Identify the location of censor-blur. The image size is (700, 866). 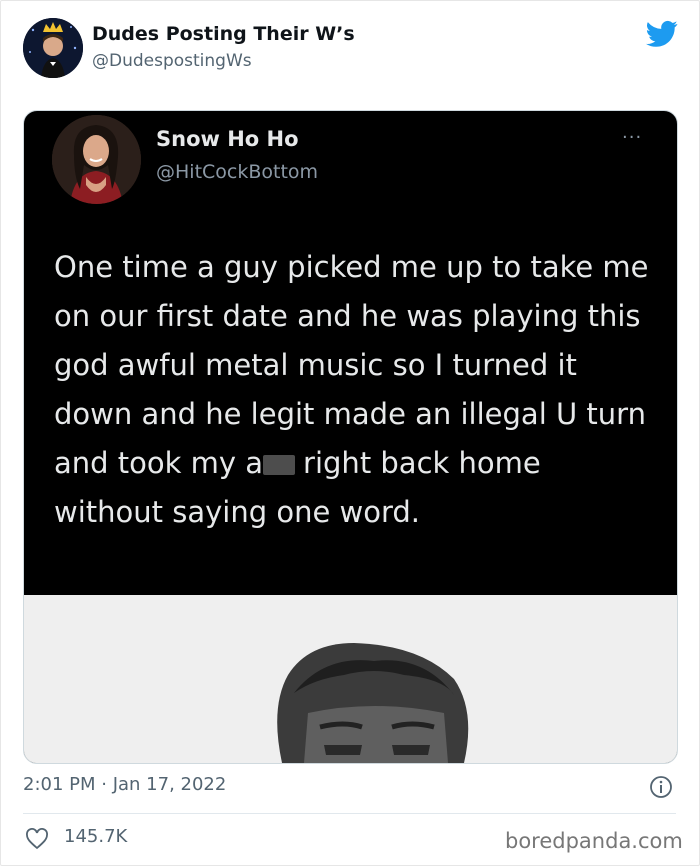
(279, 465).